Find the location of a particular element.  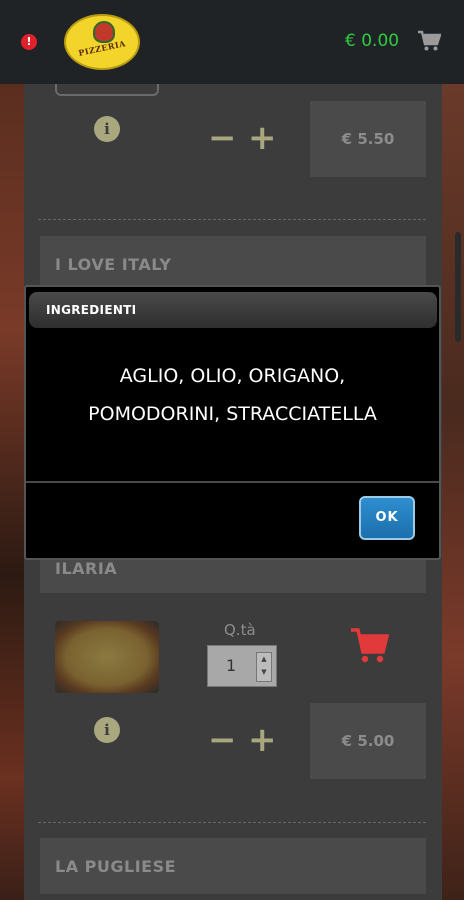

ingredients-line: AGLIO, OLIO, ORIGANO, is located at coordinates (232, 376).